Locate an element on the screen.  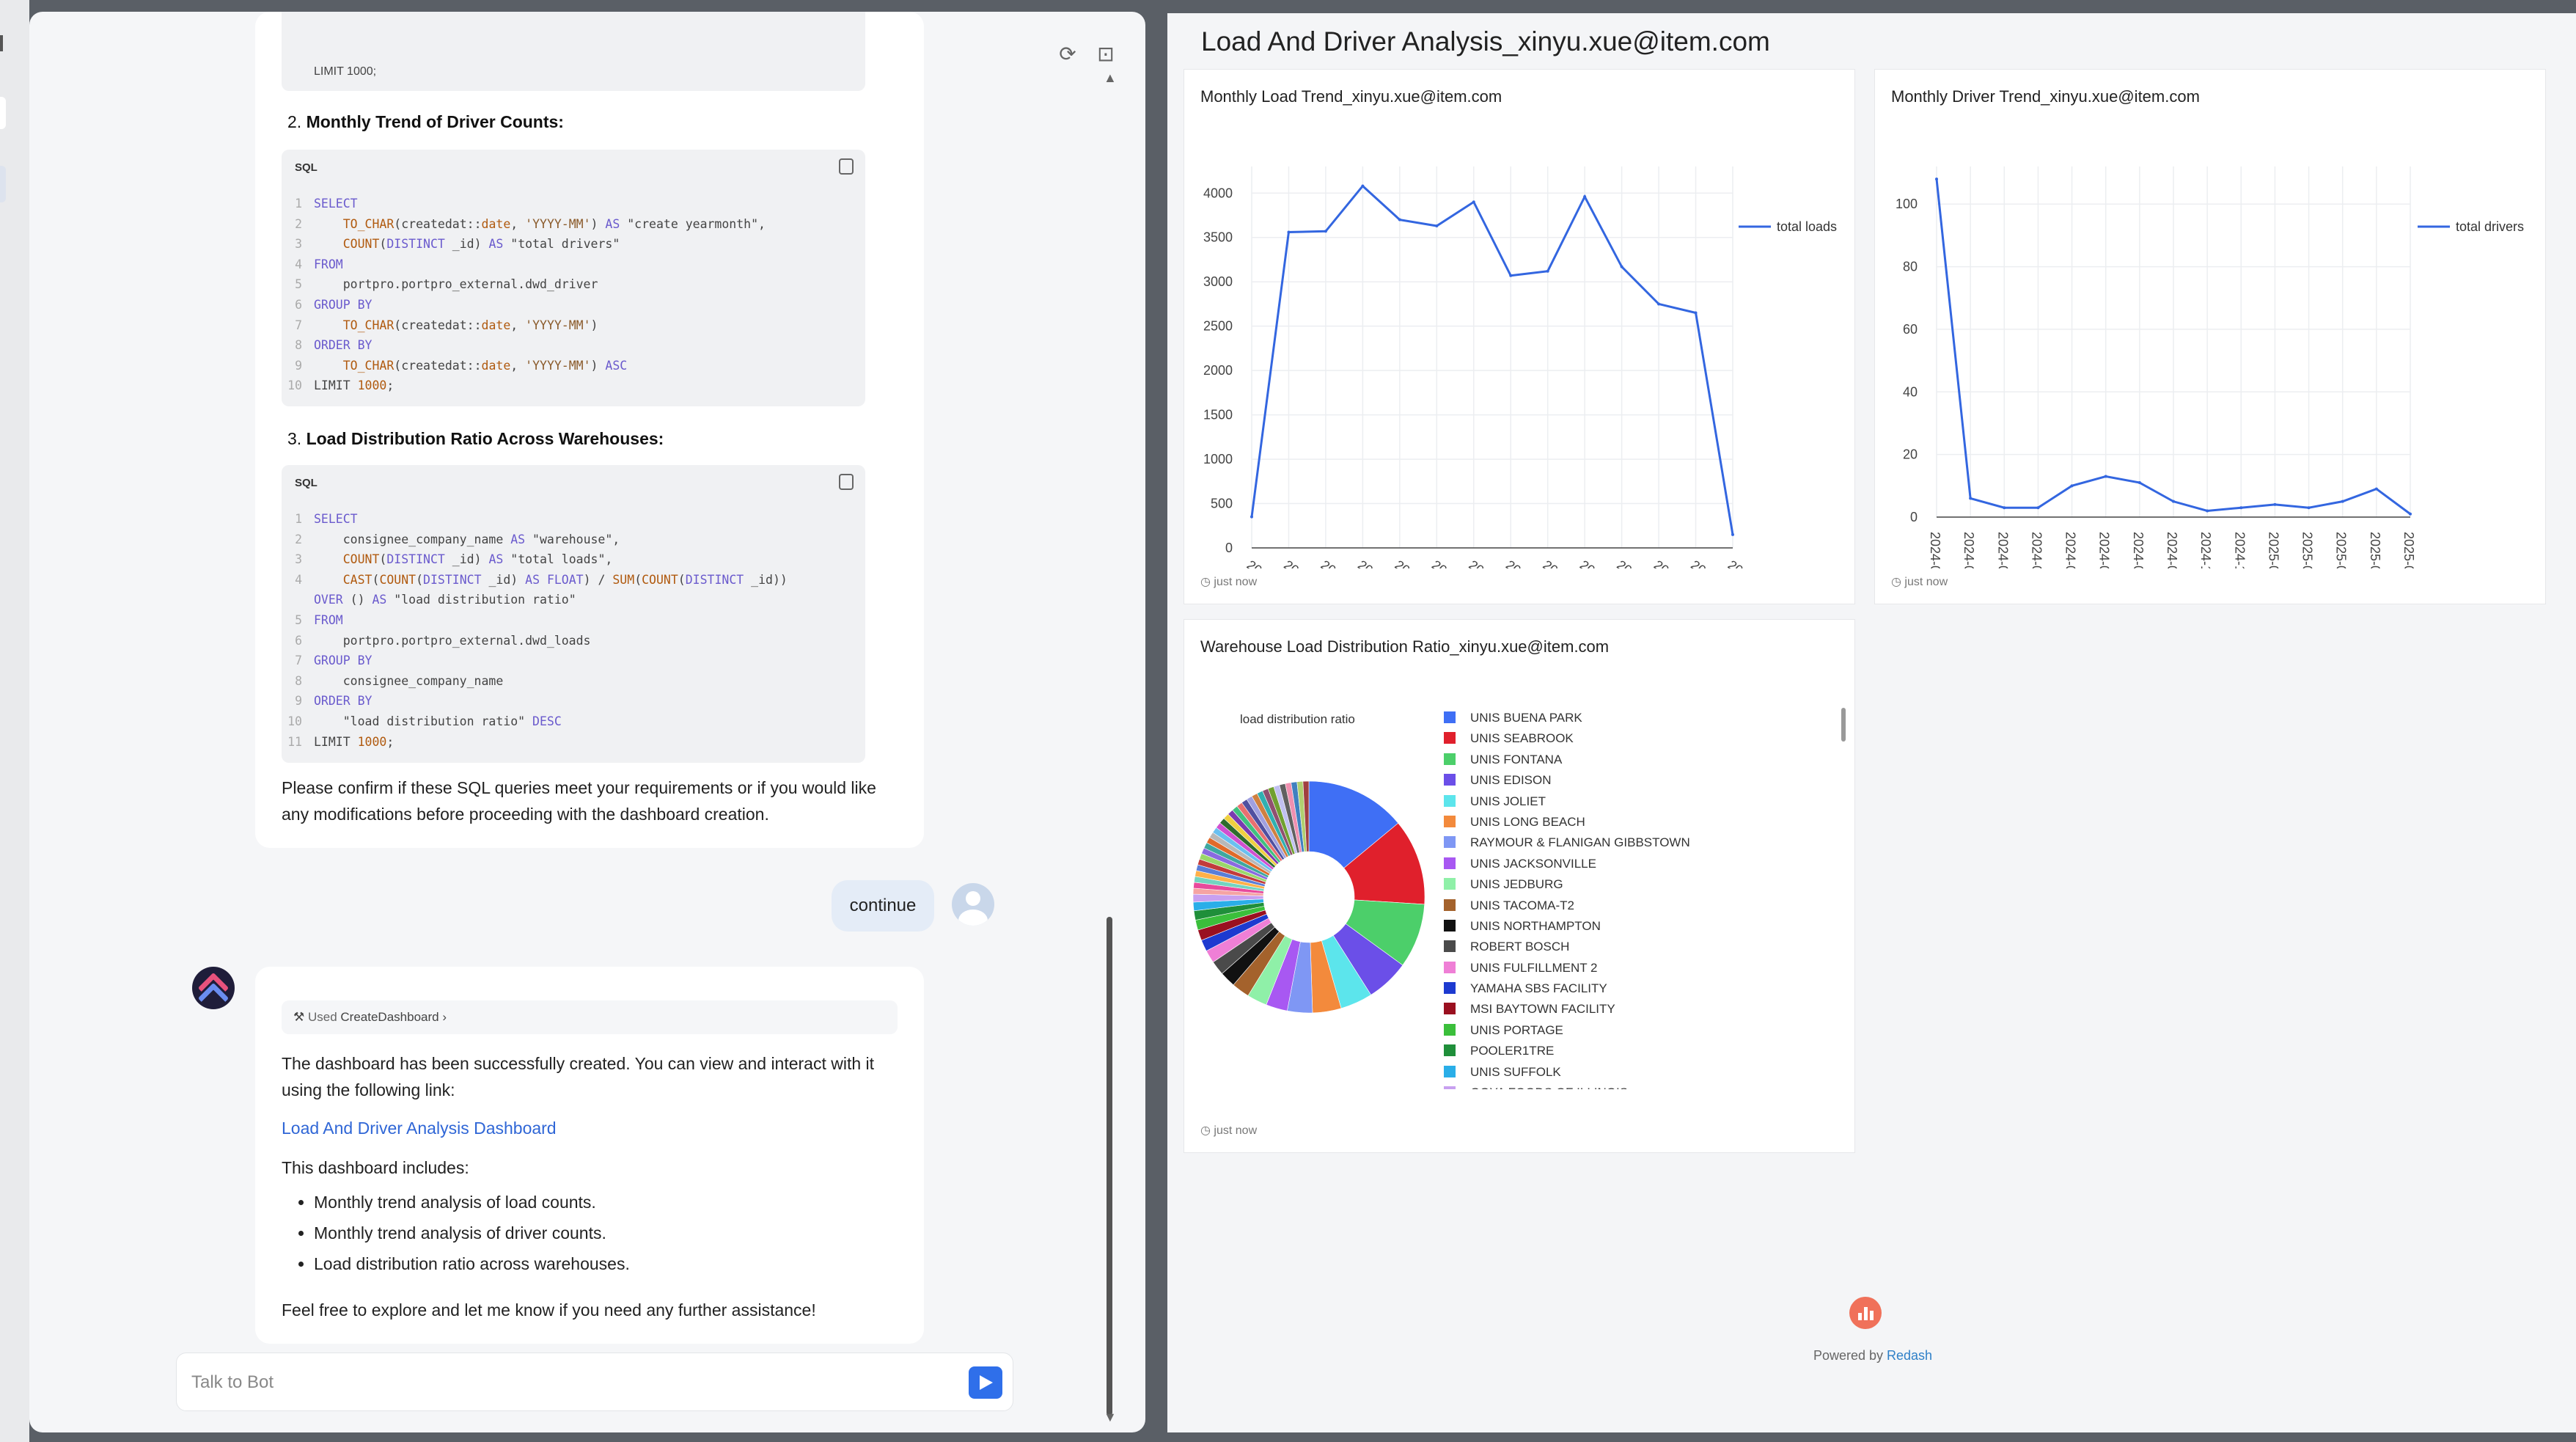
legend-item: UNIS FONTANA is located at coordinates (1635, 760).